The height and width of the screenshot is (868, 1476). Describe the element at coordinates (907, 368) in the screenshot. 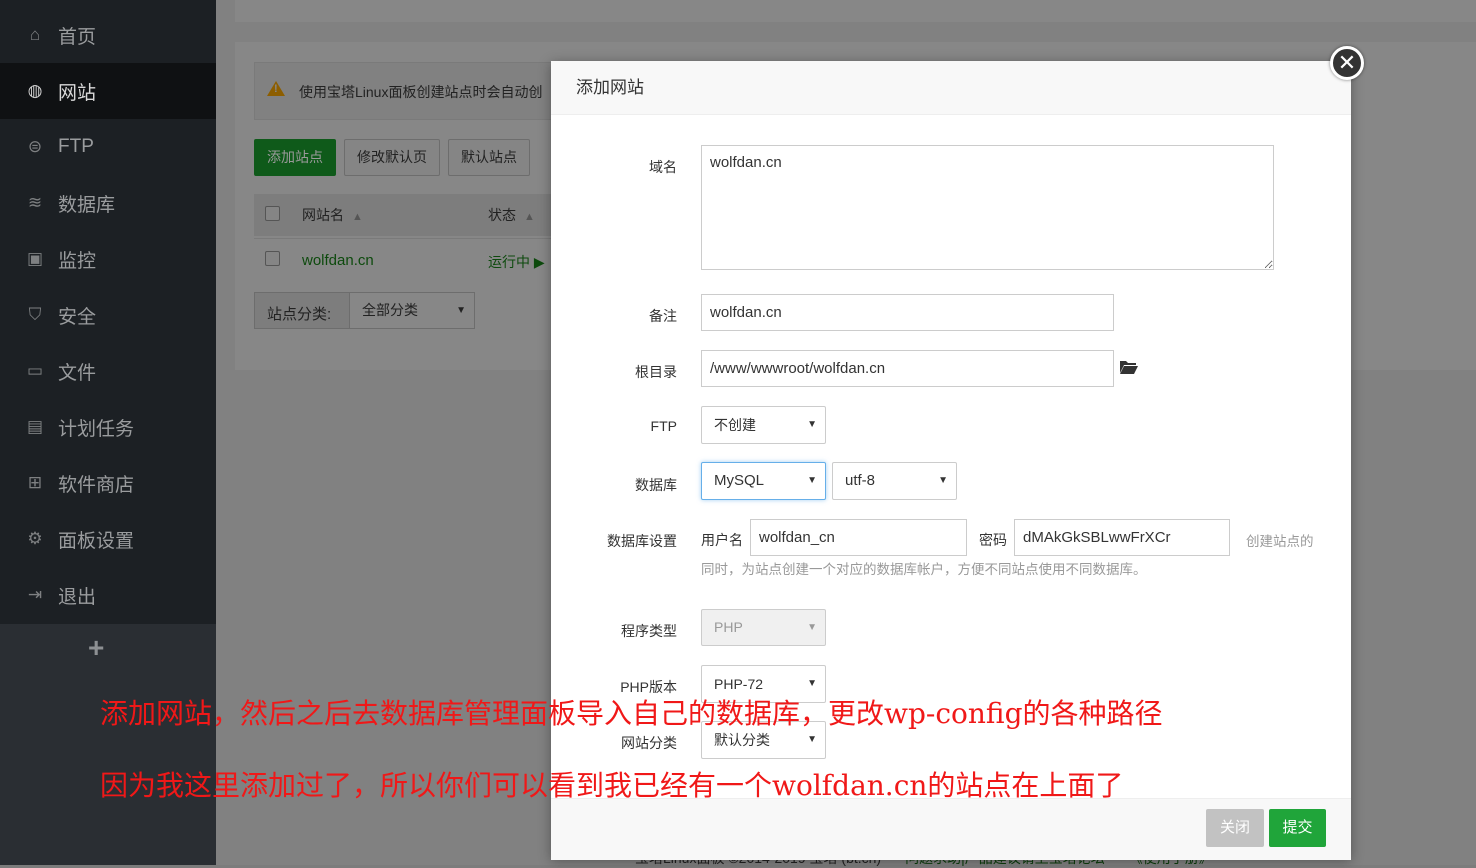

I see `root-dir-input: /www/wwwroot/wolfdan.cn` at that location.